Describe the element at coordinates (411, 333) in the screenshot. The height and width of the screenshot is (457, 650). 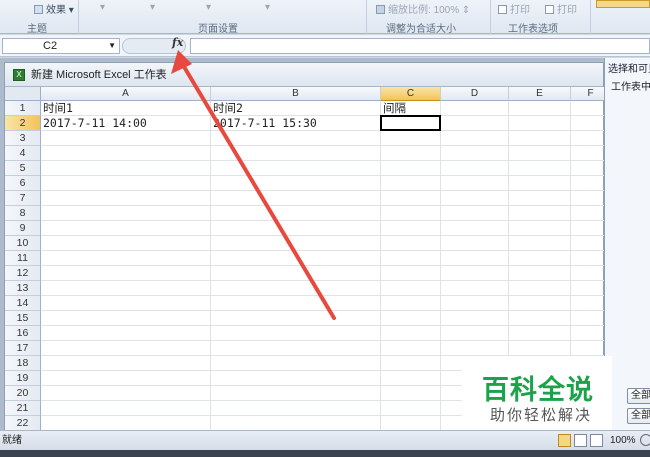
I see `cell-c16` at that location.